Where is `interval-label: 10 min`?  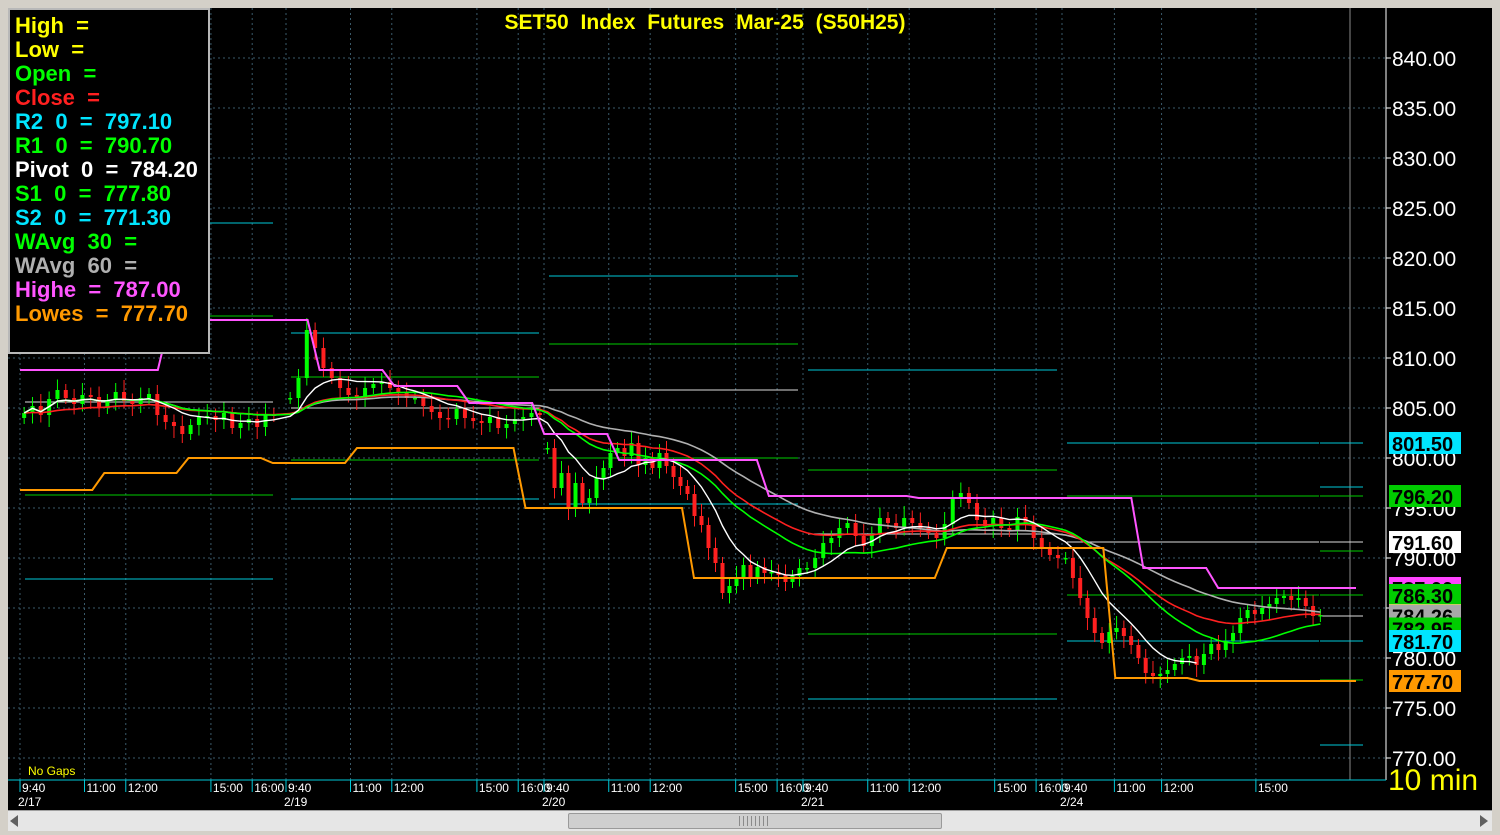 interval-label: 10 min is located at coordinates (1433, 780).